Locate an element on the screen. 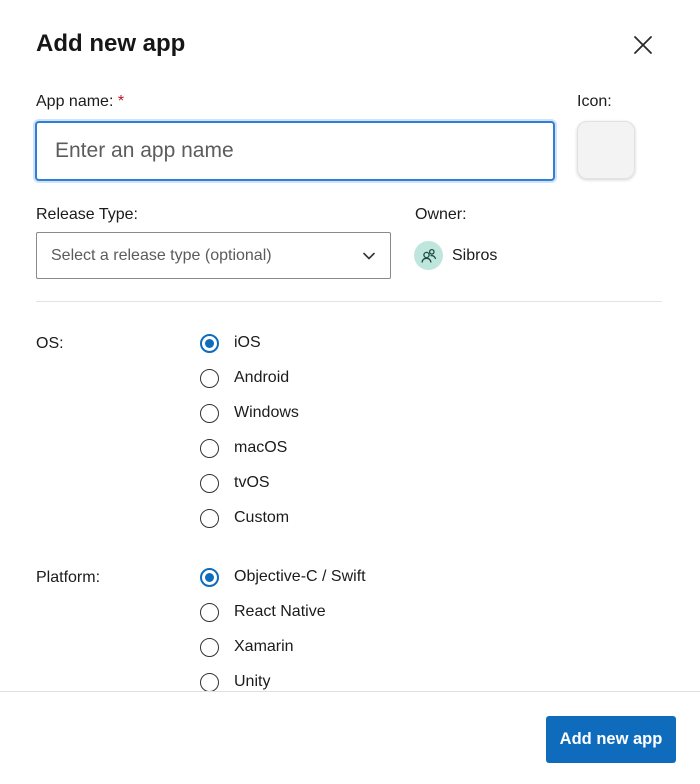 Image resolution: width=700 pixels, height=784 pixels. os-option-windows: Windows is located at coordinates (249, 413).